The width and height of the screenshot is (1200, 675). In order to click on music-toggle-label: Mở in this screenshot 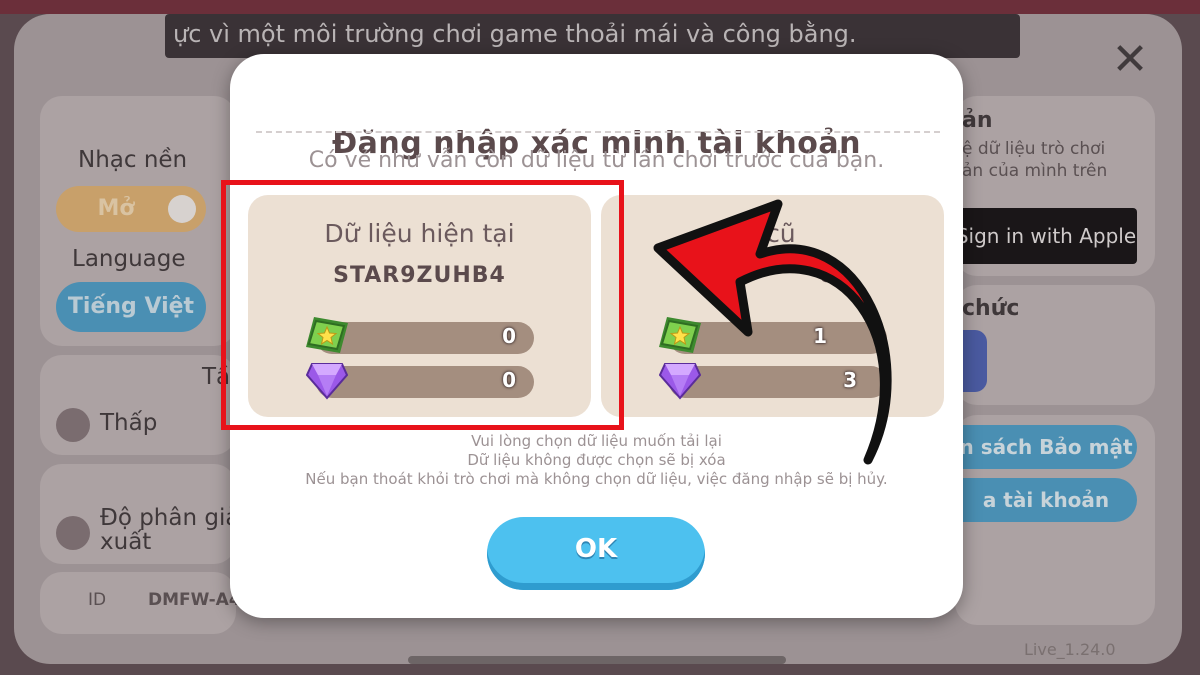, I will do `click(116, 208)`.